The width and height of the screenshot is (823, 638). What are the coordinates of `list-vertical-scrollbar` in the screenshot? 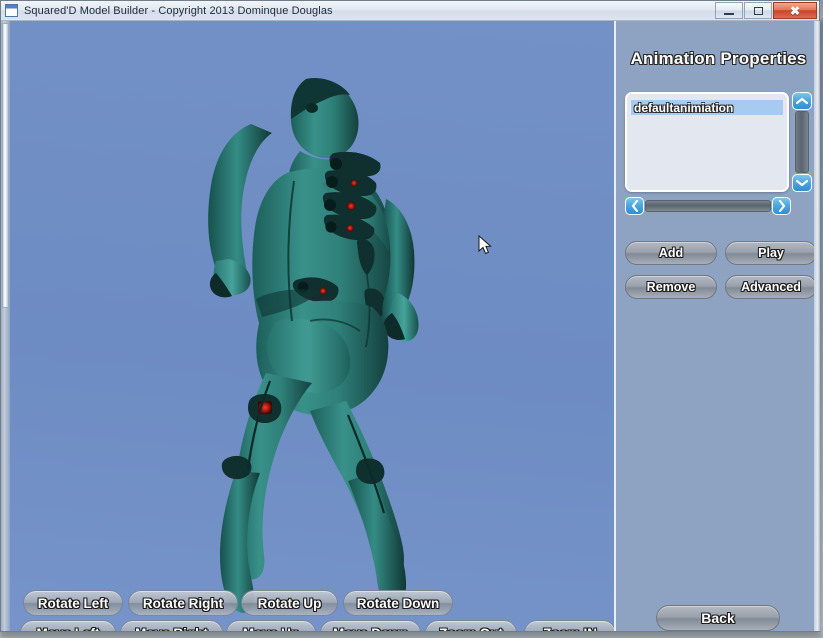 It's located at (802, 142).